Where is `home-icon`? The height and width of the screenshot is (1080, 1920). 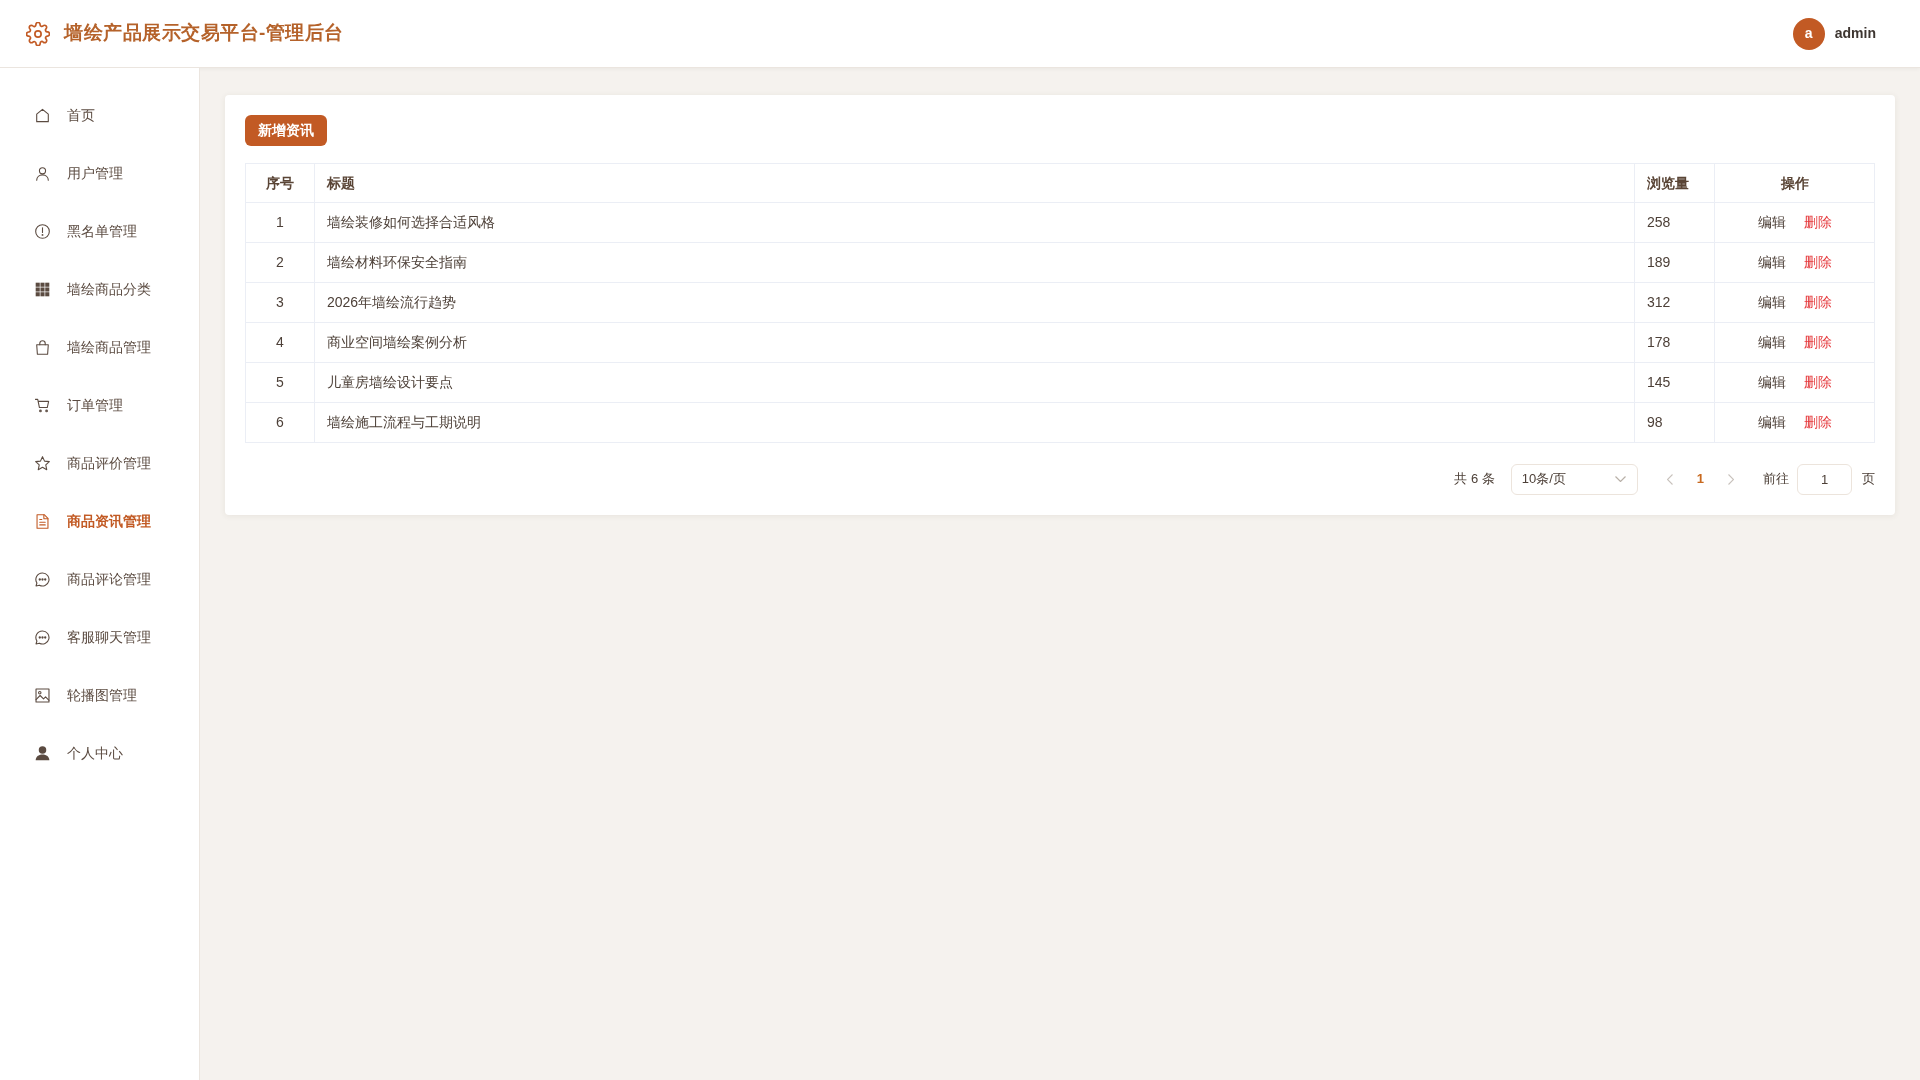
home-icon is located at coordinates (42, 115).